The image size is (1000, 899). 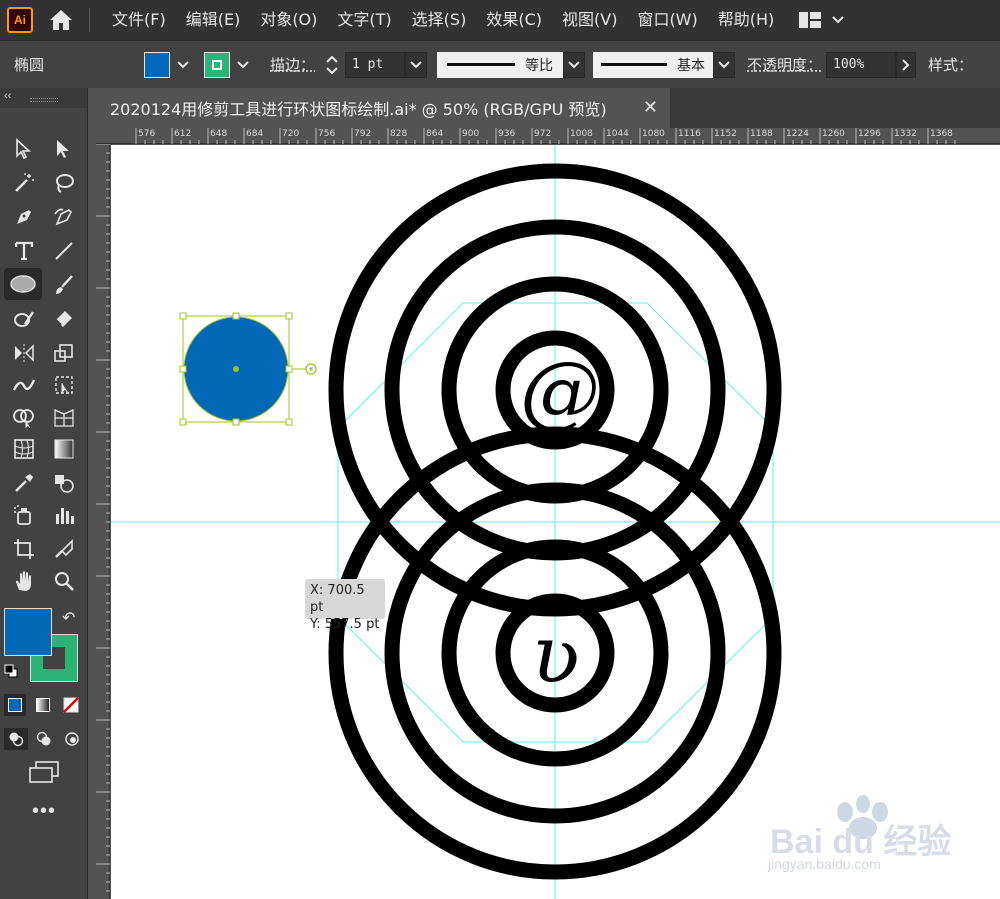 What do you see at coordinates (861, 64) in the screenshot?
I see `opacity-field: 100%` at bounding box center [861, 64].